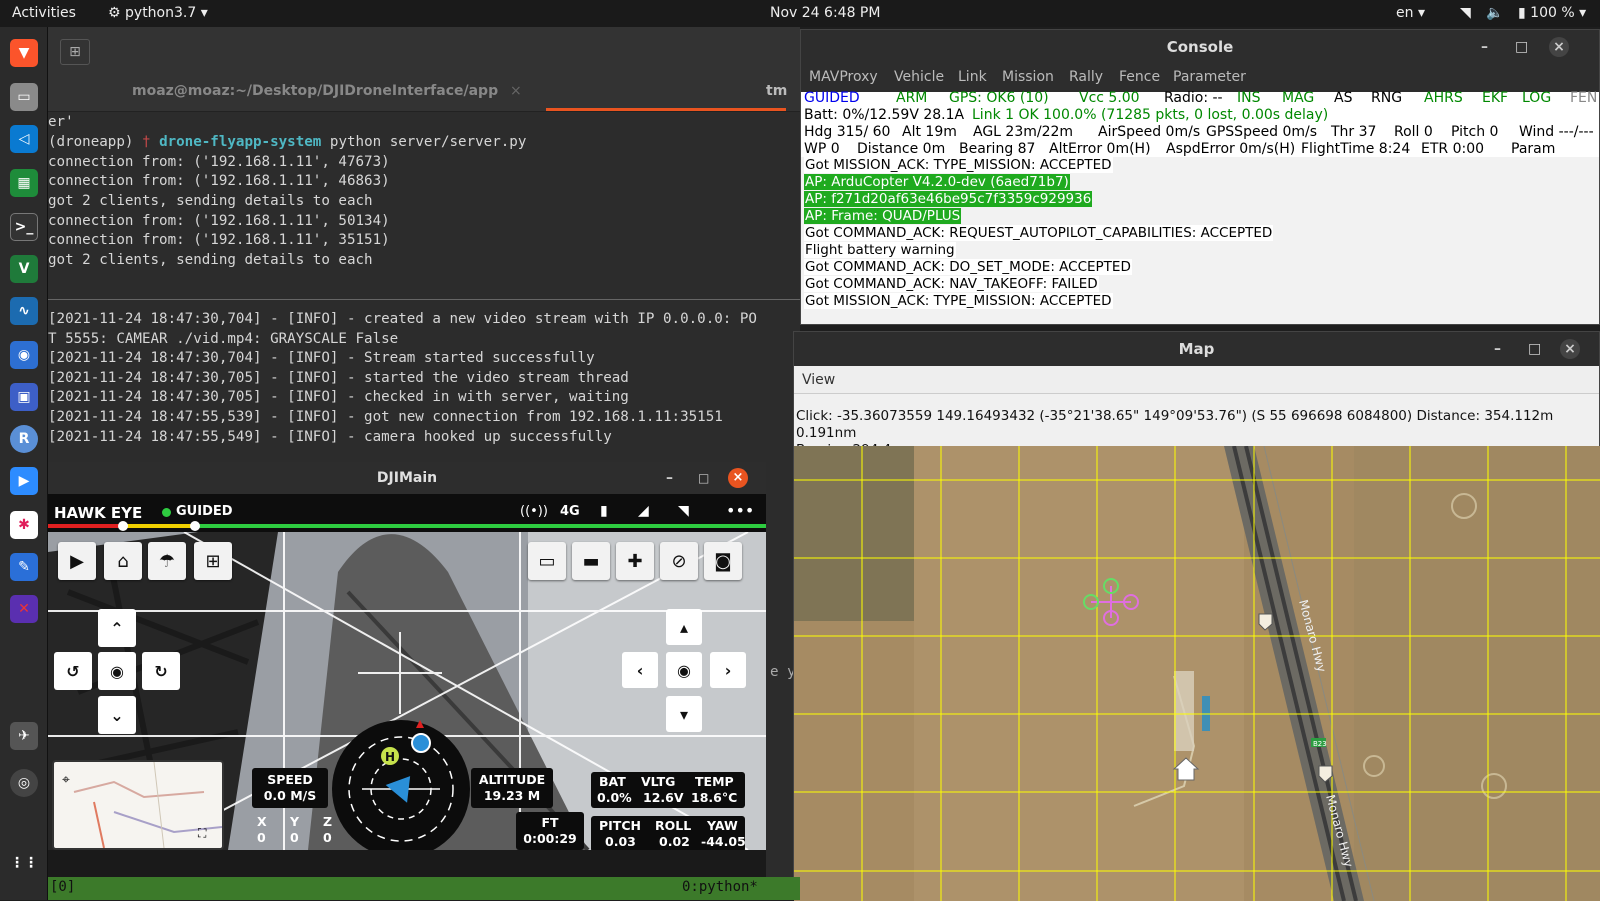 The height and width of the screenshot is (901, 1600). Describe the element at coordinates (117, 715) in the screenshot. I see `descend-button: ⌄` at that location.